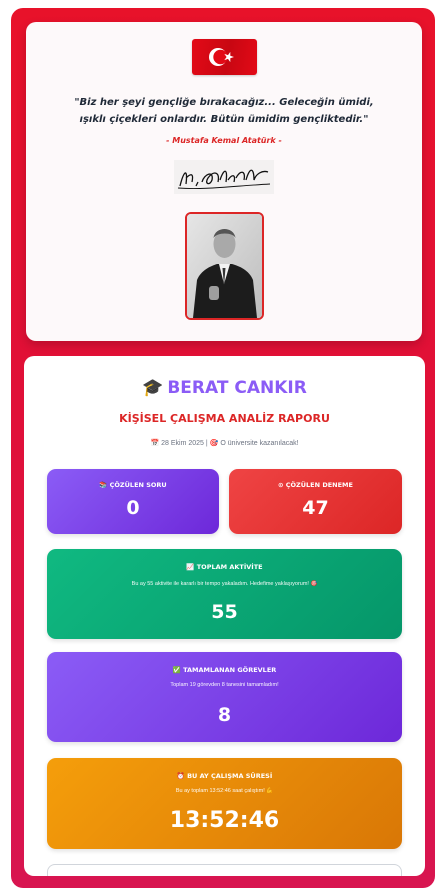 The height and width of the screenshot is (888, 445). I want to click on stat-exams-value: 47, so click(315, 508).